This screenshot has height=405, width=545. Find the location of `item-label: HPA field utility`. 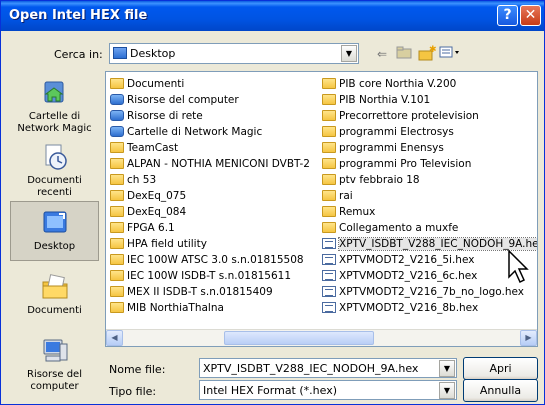

item-label: HPA field utility is located at coordinates (167, 244).